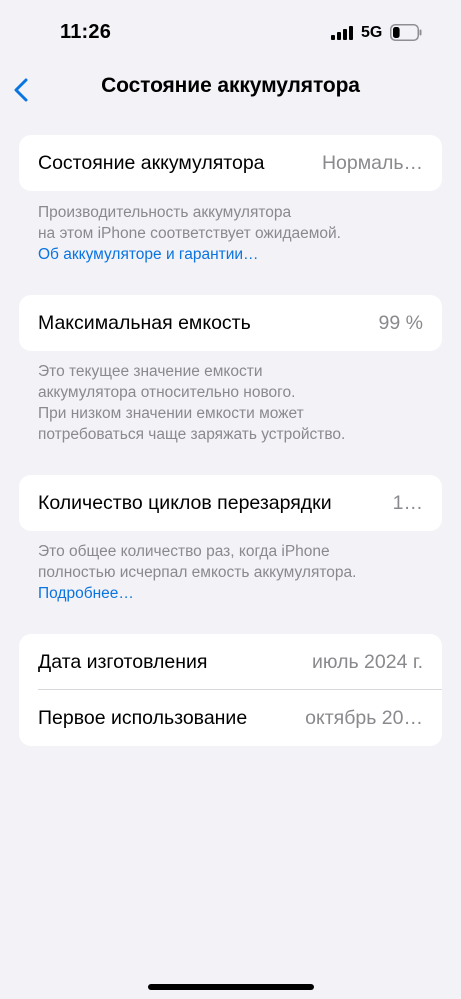 The height and width of the screenshot is (999, 461). Describe the element at coordinates (372, 32) in the screenshot. I see `network-type: 5G` at that location.